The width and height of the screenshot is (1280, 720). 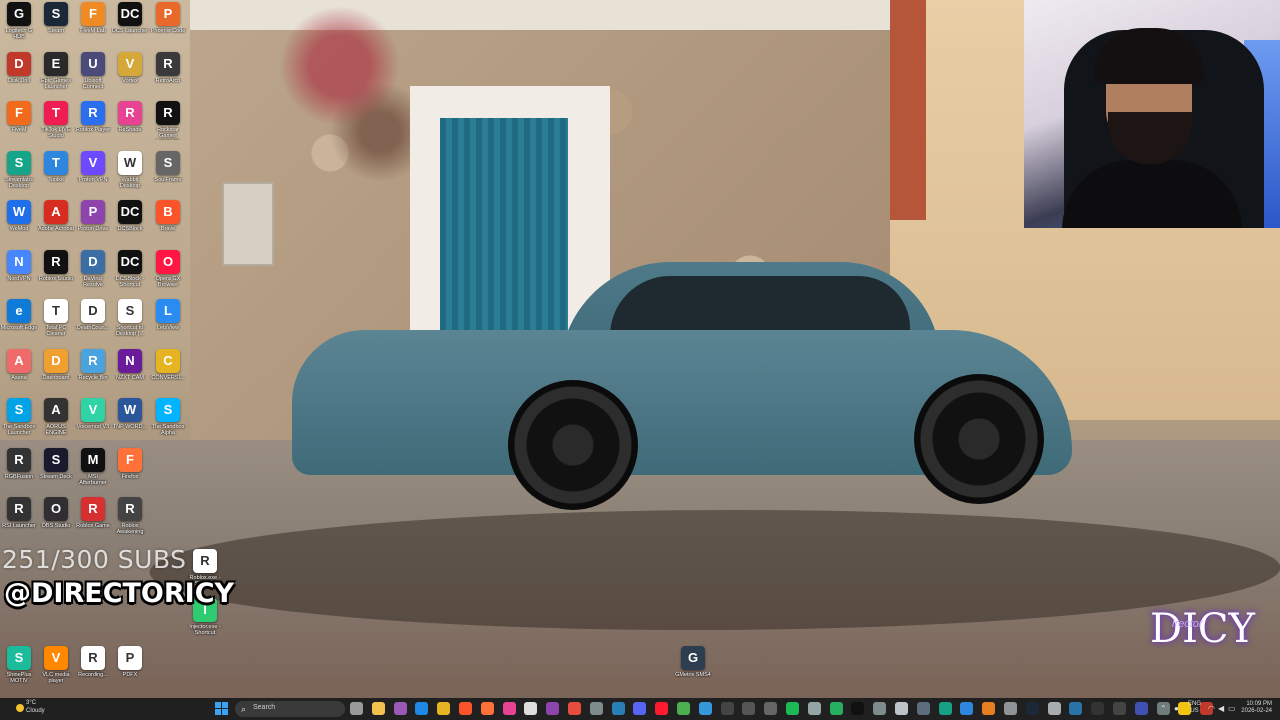 I want to click on desktop-icon: G Logitech G HUB, so click(x=19, y=24).